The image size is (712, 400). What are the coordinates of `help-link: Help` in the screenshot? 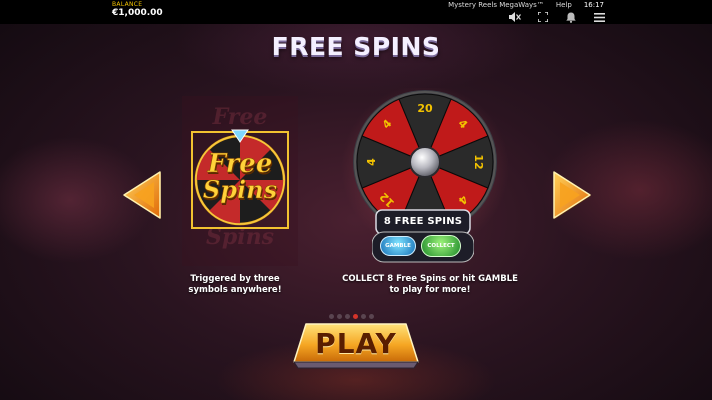 It's located at (564, 5).